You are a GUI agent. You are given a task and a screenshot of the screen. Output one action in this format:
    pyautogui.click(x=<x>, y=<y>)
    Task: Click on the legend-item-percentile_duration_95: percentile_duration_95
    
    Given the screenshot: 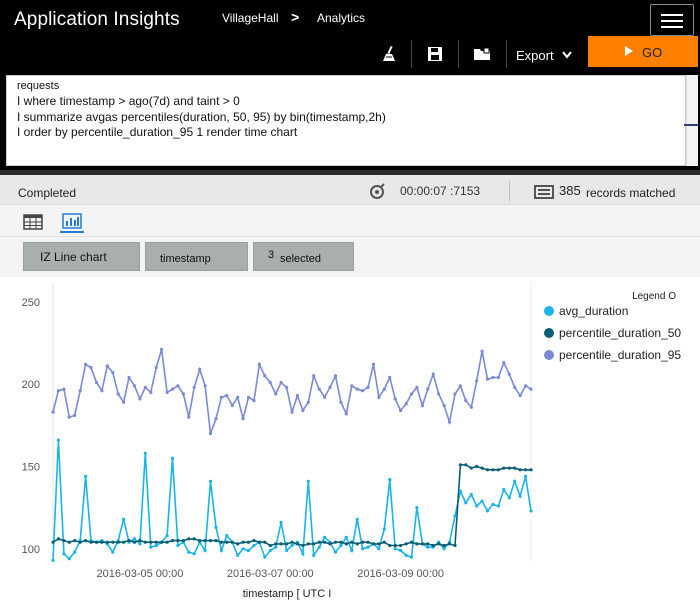 What is the action you would take?
    pyautogui.click(x=620, y=355)
    